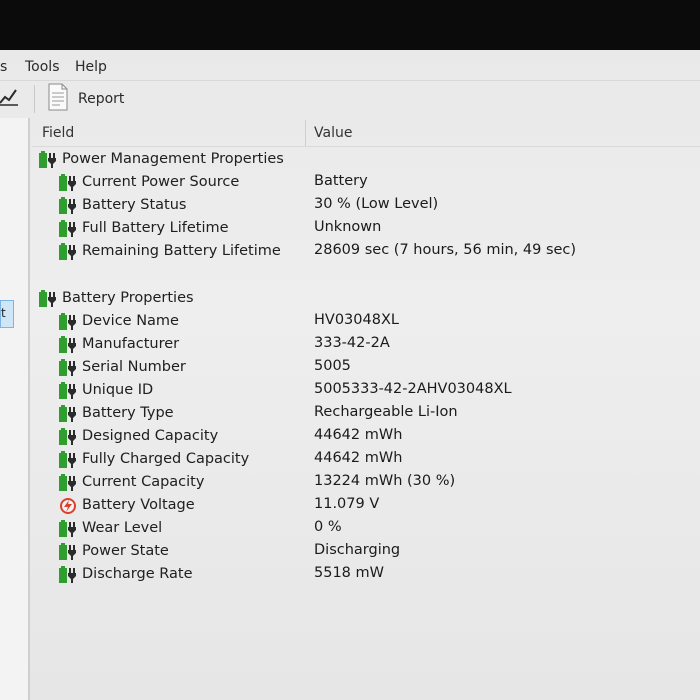  Describe the element at coordinates (341, 181) in the screenshot. I see `field-value: Battery` at that location.